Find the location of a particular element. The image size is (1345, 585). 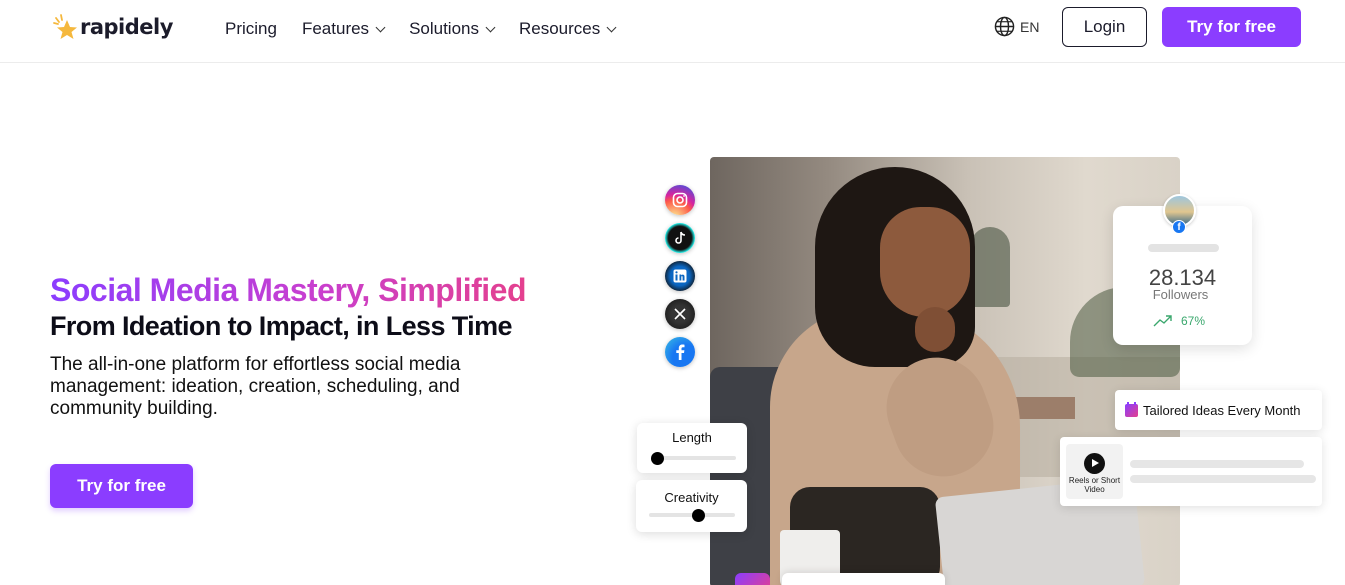

nav-item-label: Resources is located at coordinates (560, 28).